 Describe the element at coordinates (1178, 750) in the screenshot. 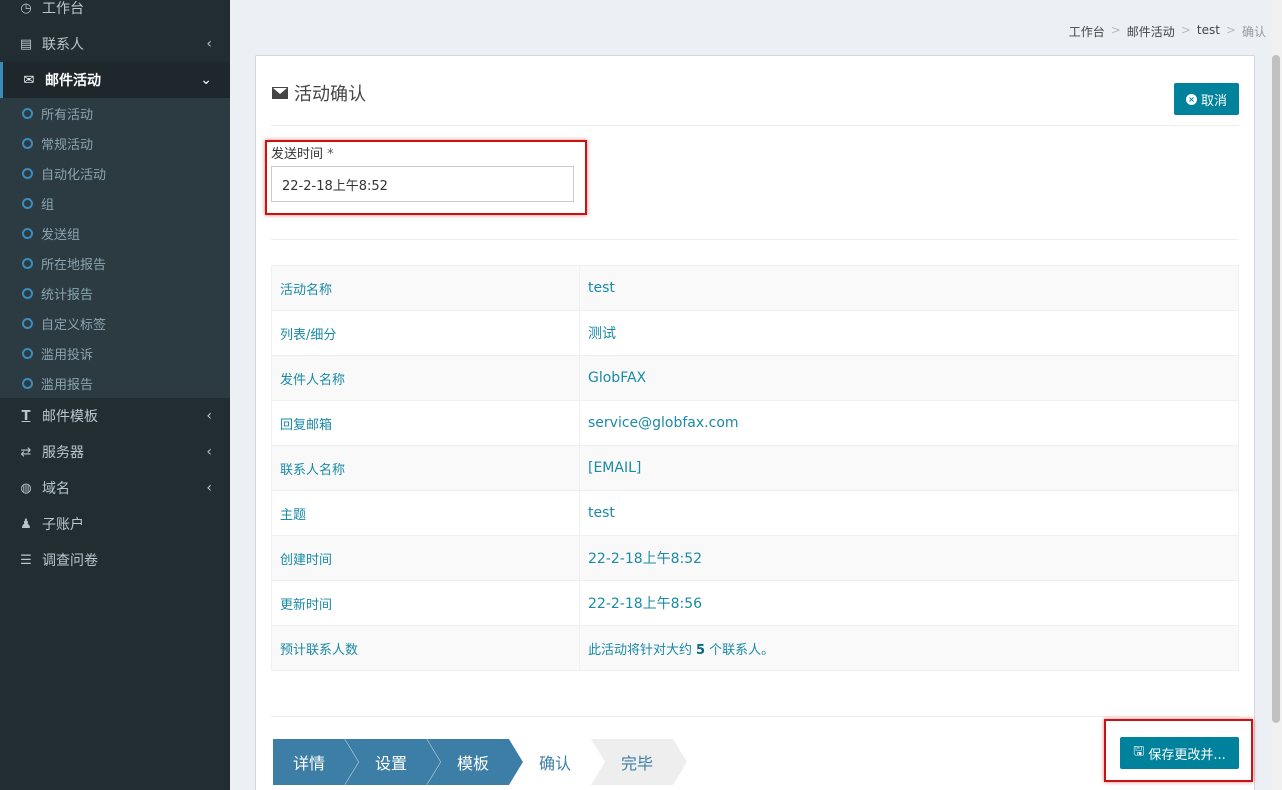

I see `highlight-box-save` at that location.